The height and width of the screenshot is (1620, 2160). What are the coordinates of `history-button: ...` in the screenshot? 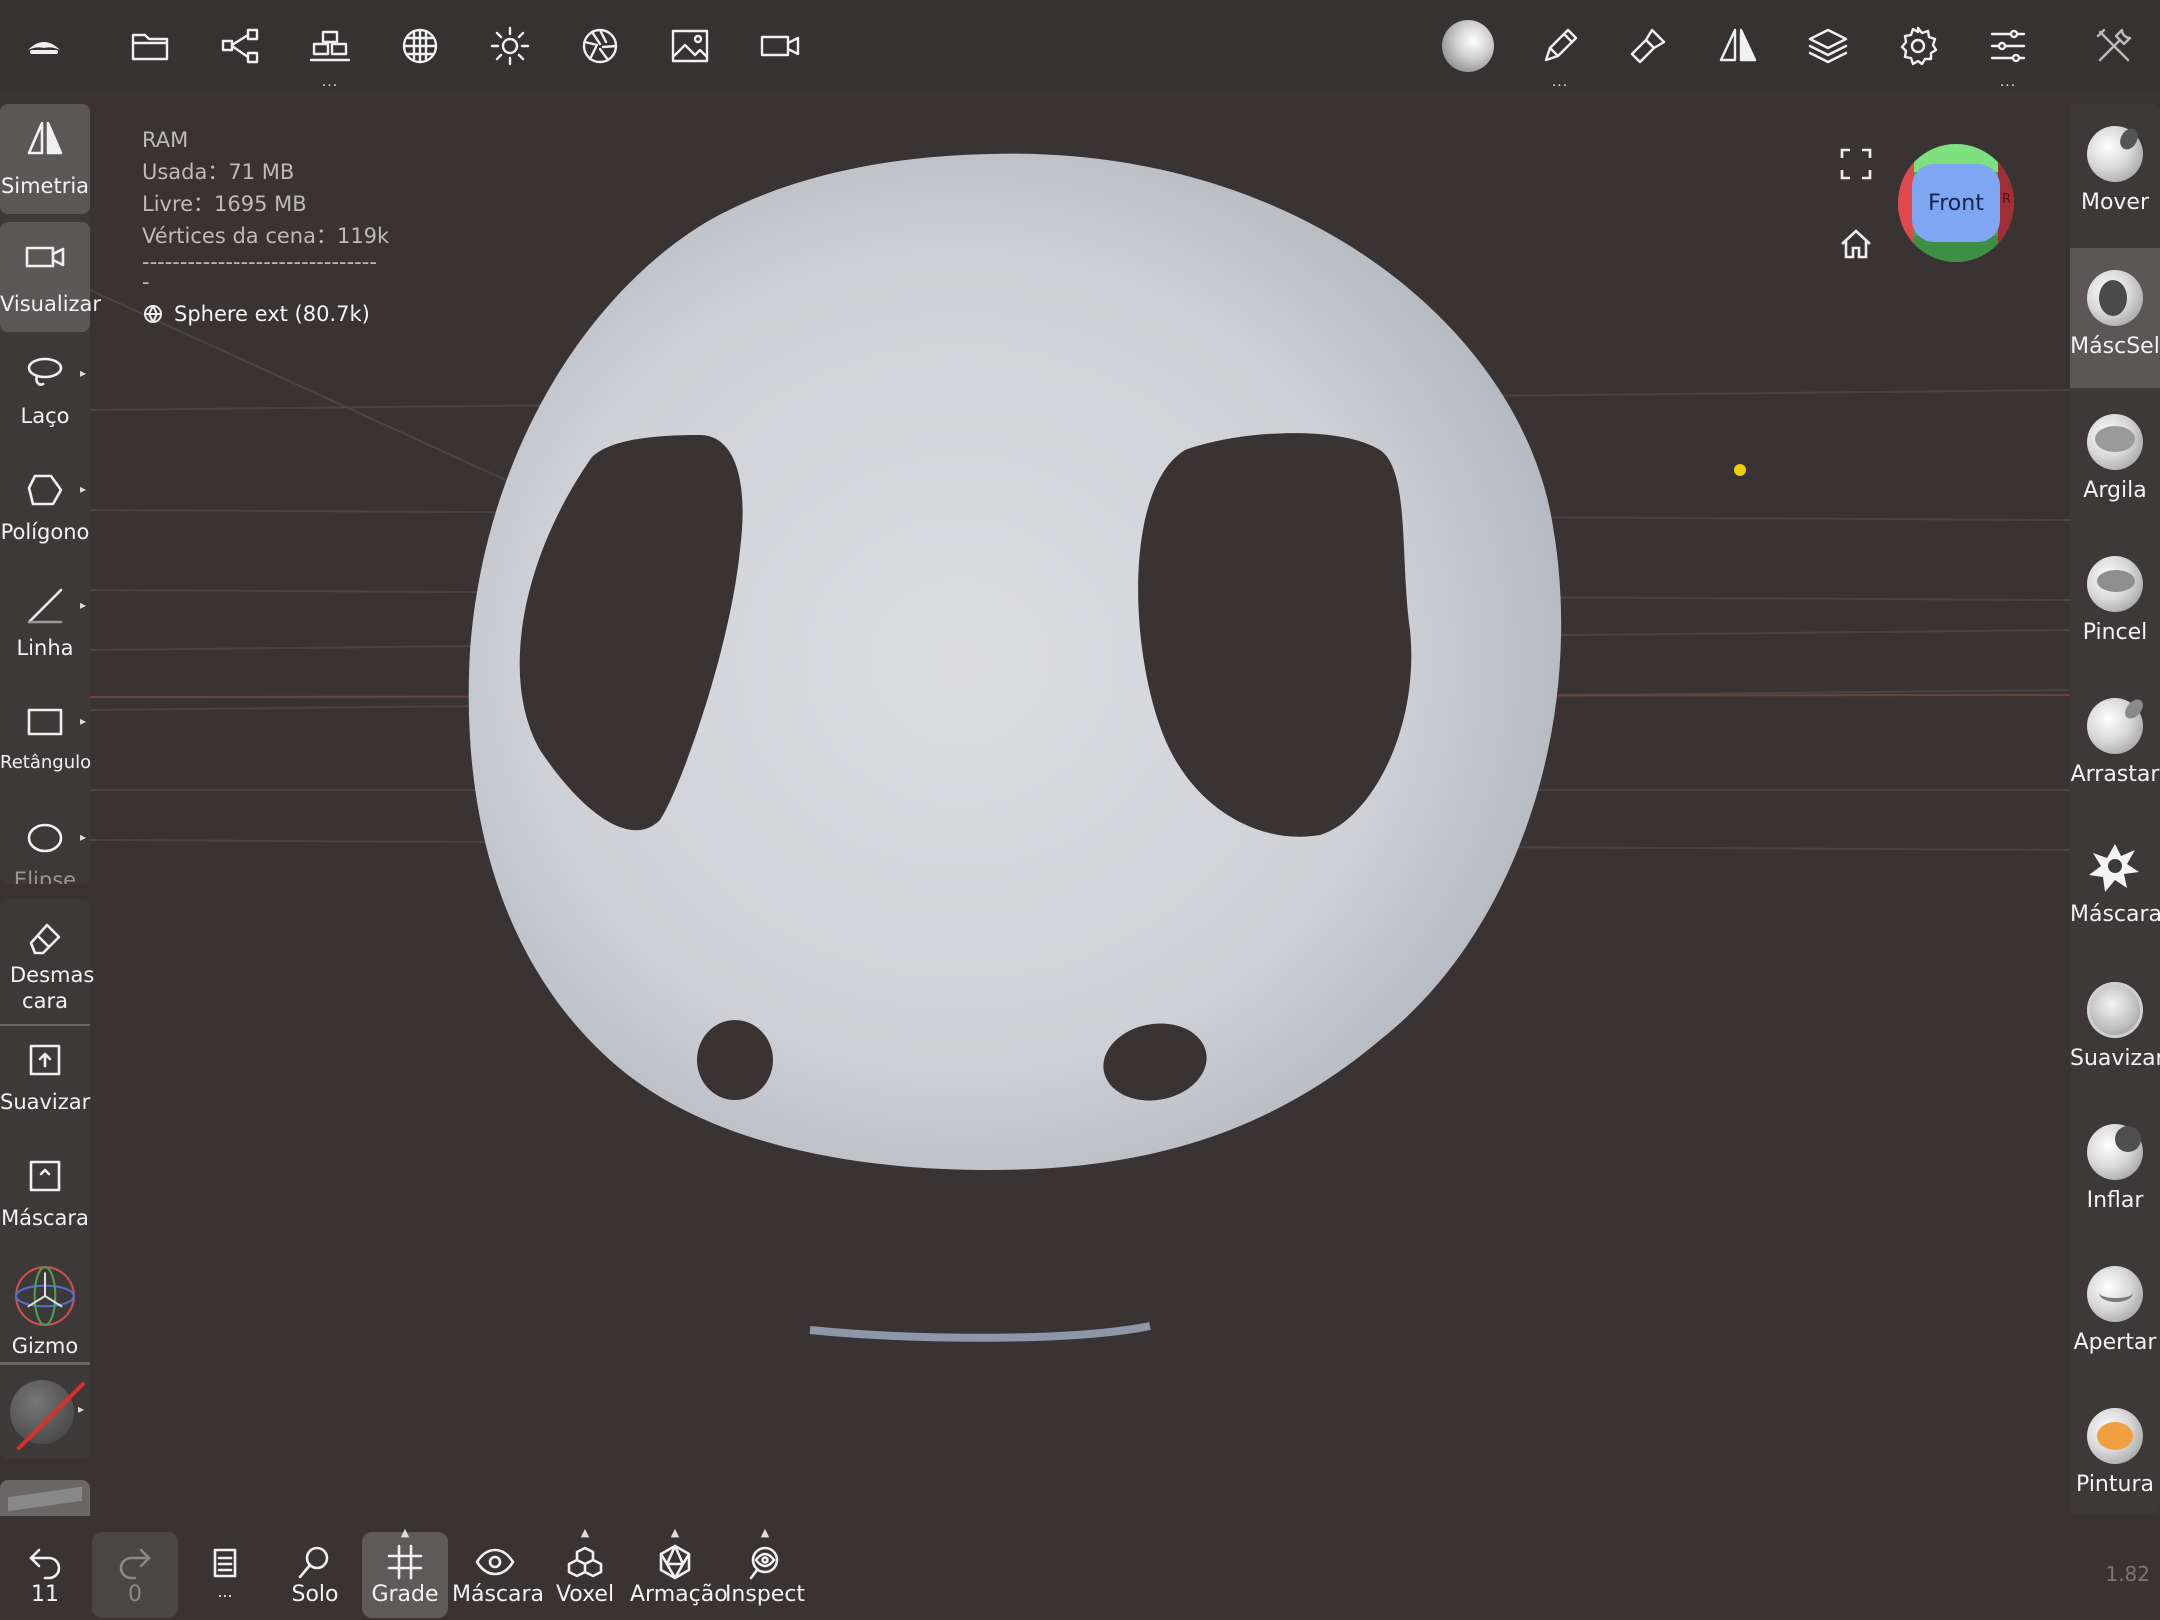 It's located at (225, 1575).